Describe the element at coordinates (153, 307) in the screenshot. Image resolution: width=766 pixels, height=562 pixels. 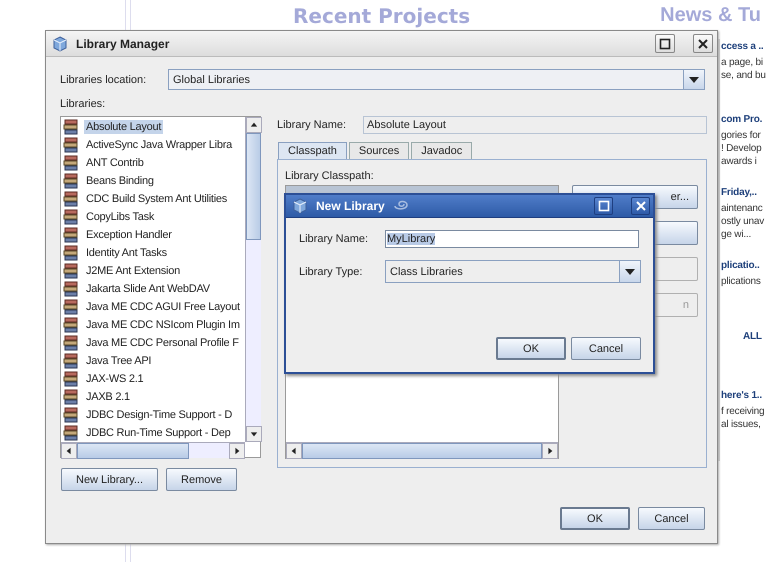
I see `library-item: Java ME CDC AGUI Free Layout` at that location.